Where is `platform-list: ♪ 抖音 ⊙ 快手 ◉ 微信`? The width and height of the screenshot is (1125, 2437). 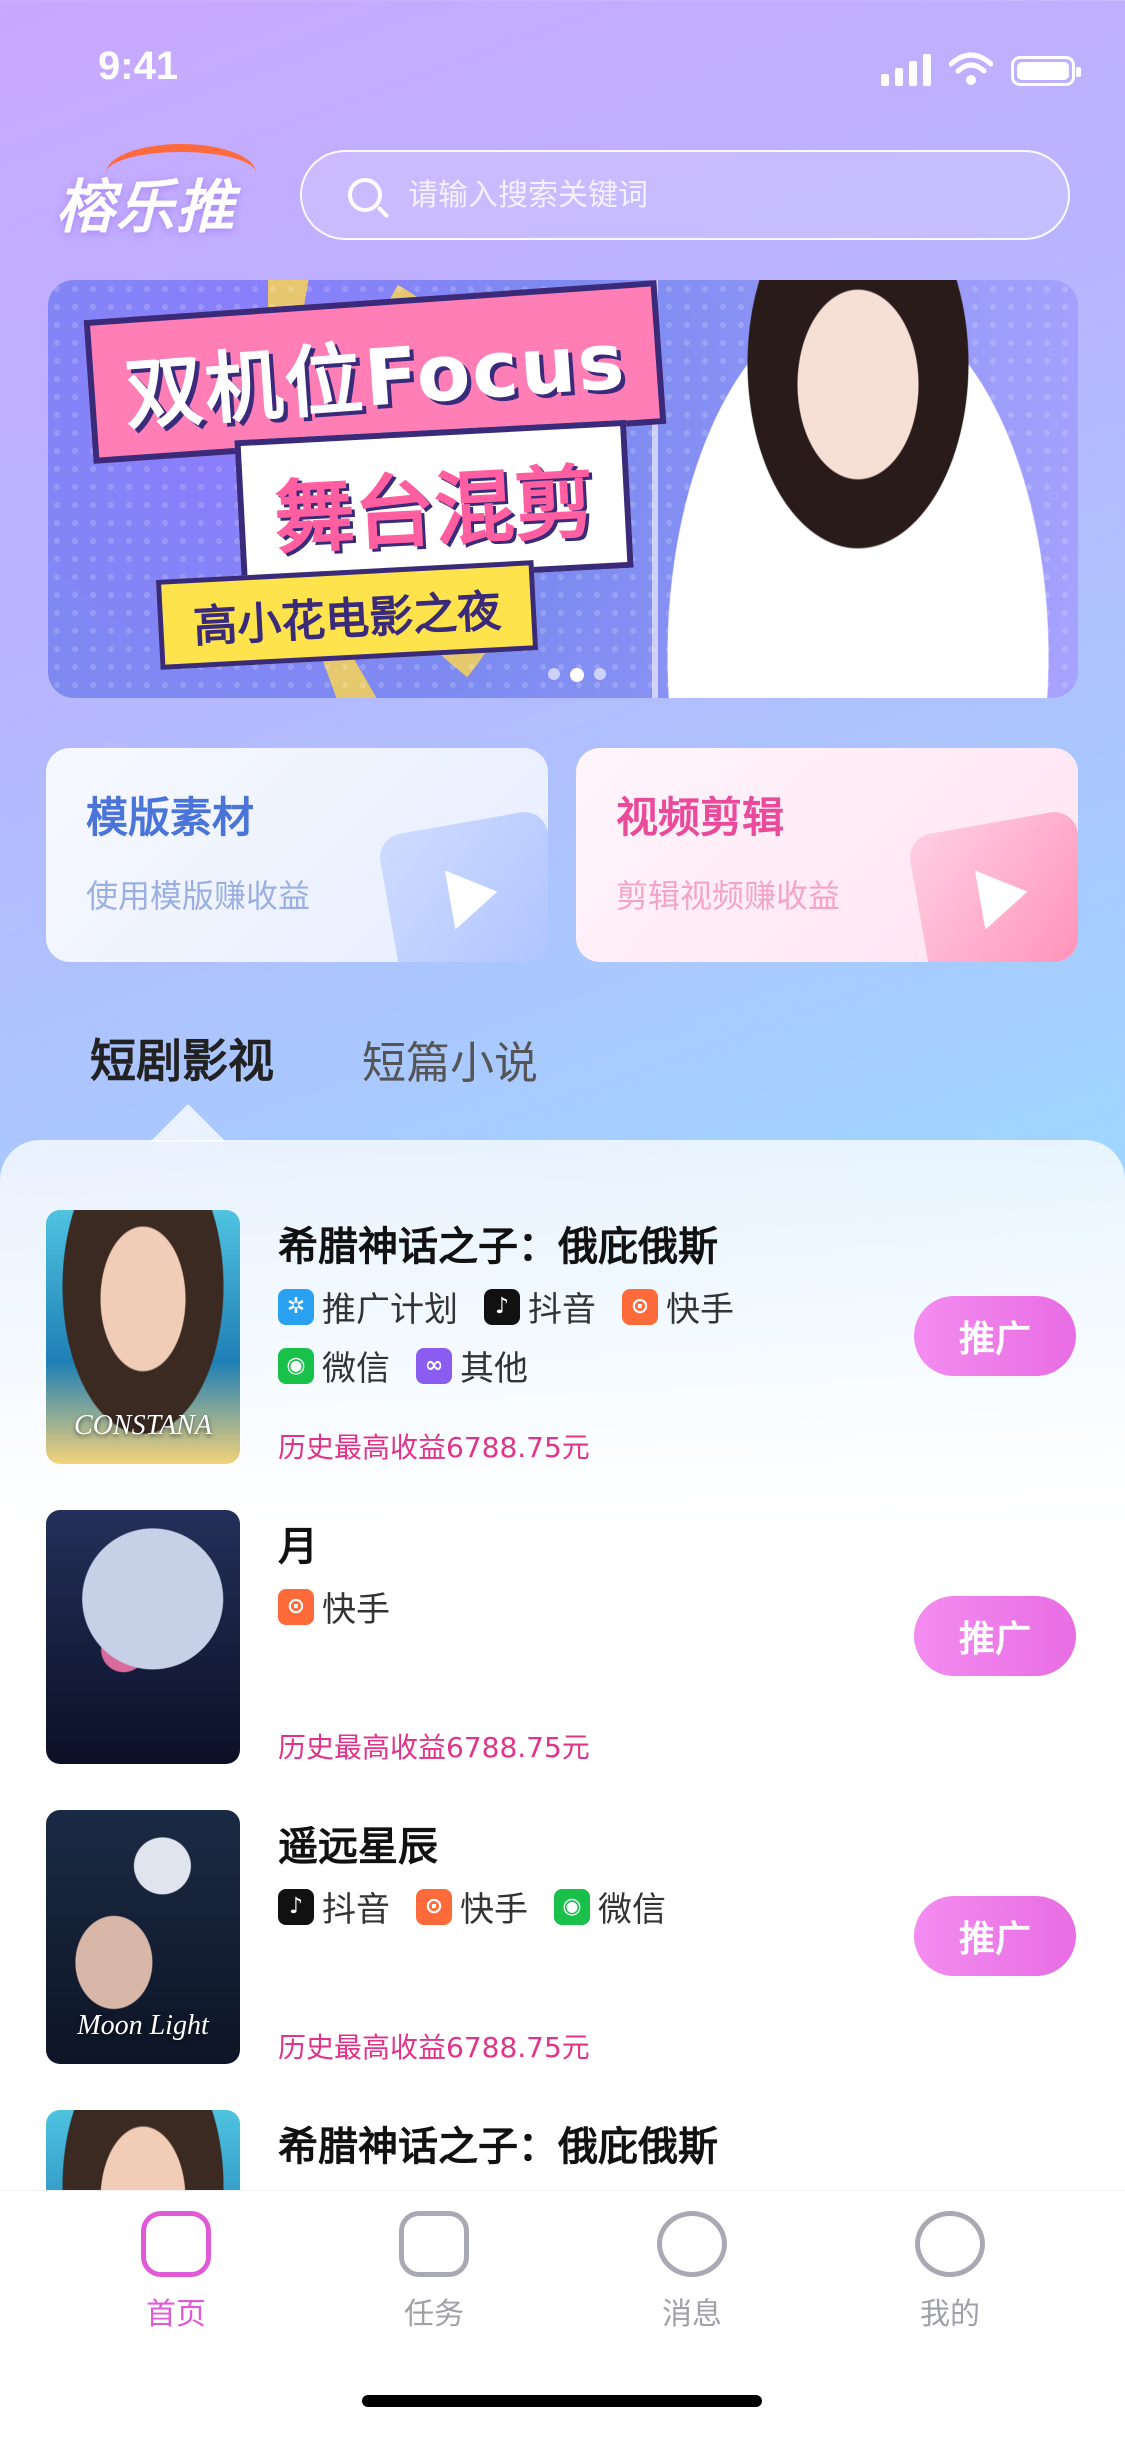
platform-list: ♪ 抖音 ⊙ 快手 ◉ 微信 is located at coordinates (558, 1906).